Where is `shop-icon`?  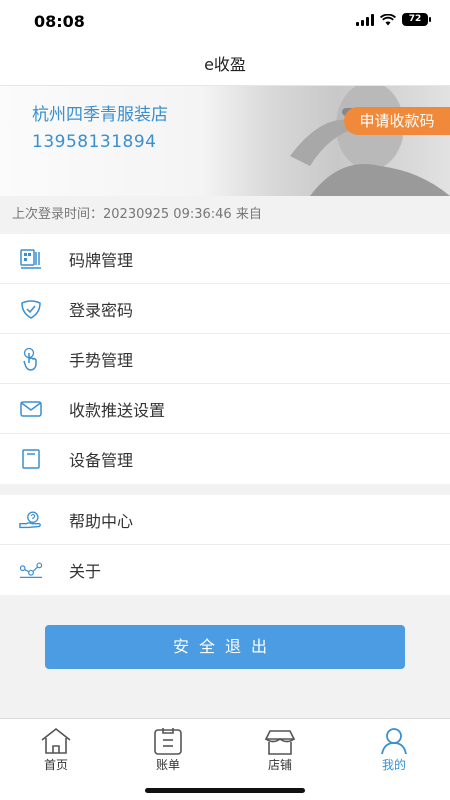 shop-icon is located at coordinates (280, 739).